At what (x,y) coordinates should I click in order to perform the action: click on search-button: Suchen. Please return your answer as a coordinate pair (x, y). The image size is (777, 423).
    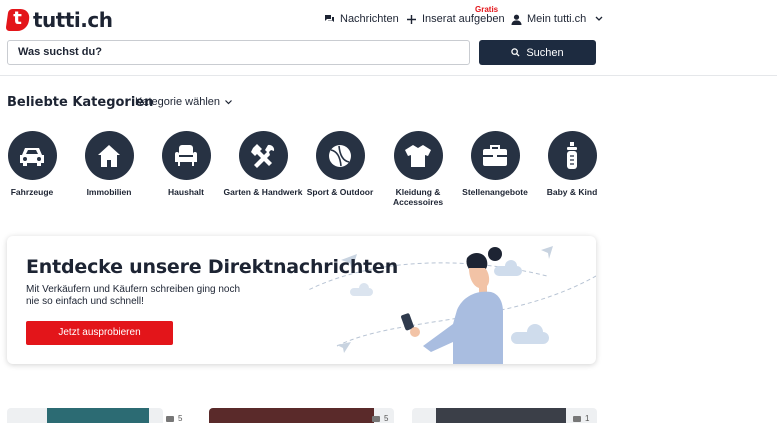
    Looking at the image, I should click on (537, 52).